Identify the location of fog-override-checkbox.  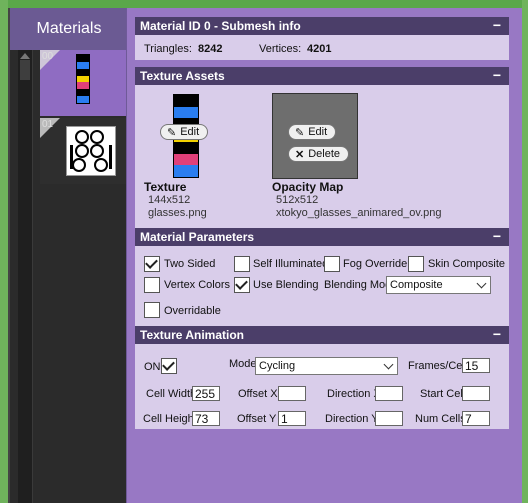
(332, 264).